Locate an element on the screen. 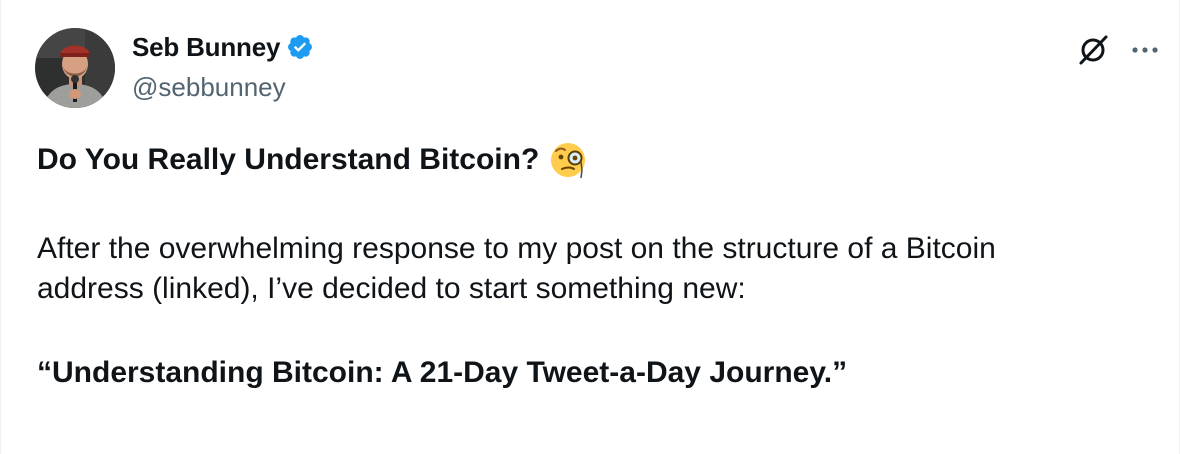  avatar-photo is located at coordinates (75, 68).